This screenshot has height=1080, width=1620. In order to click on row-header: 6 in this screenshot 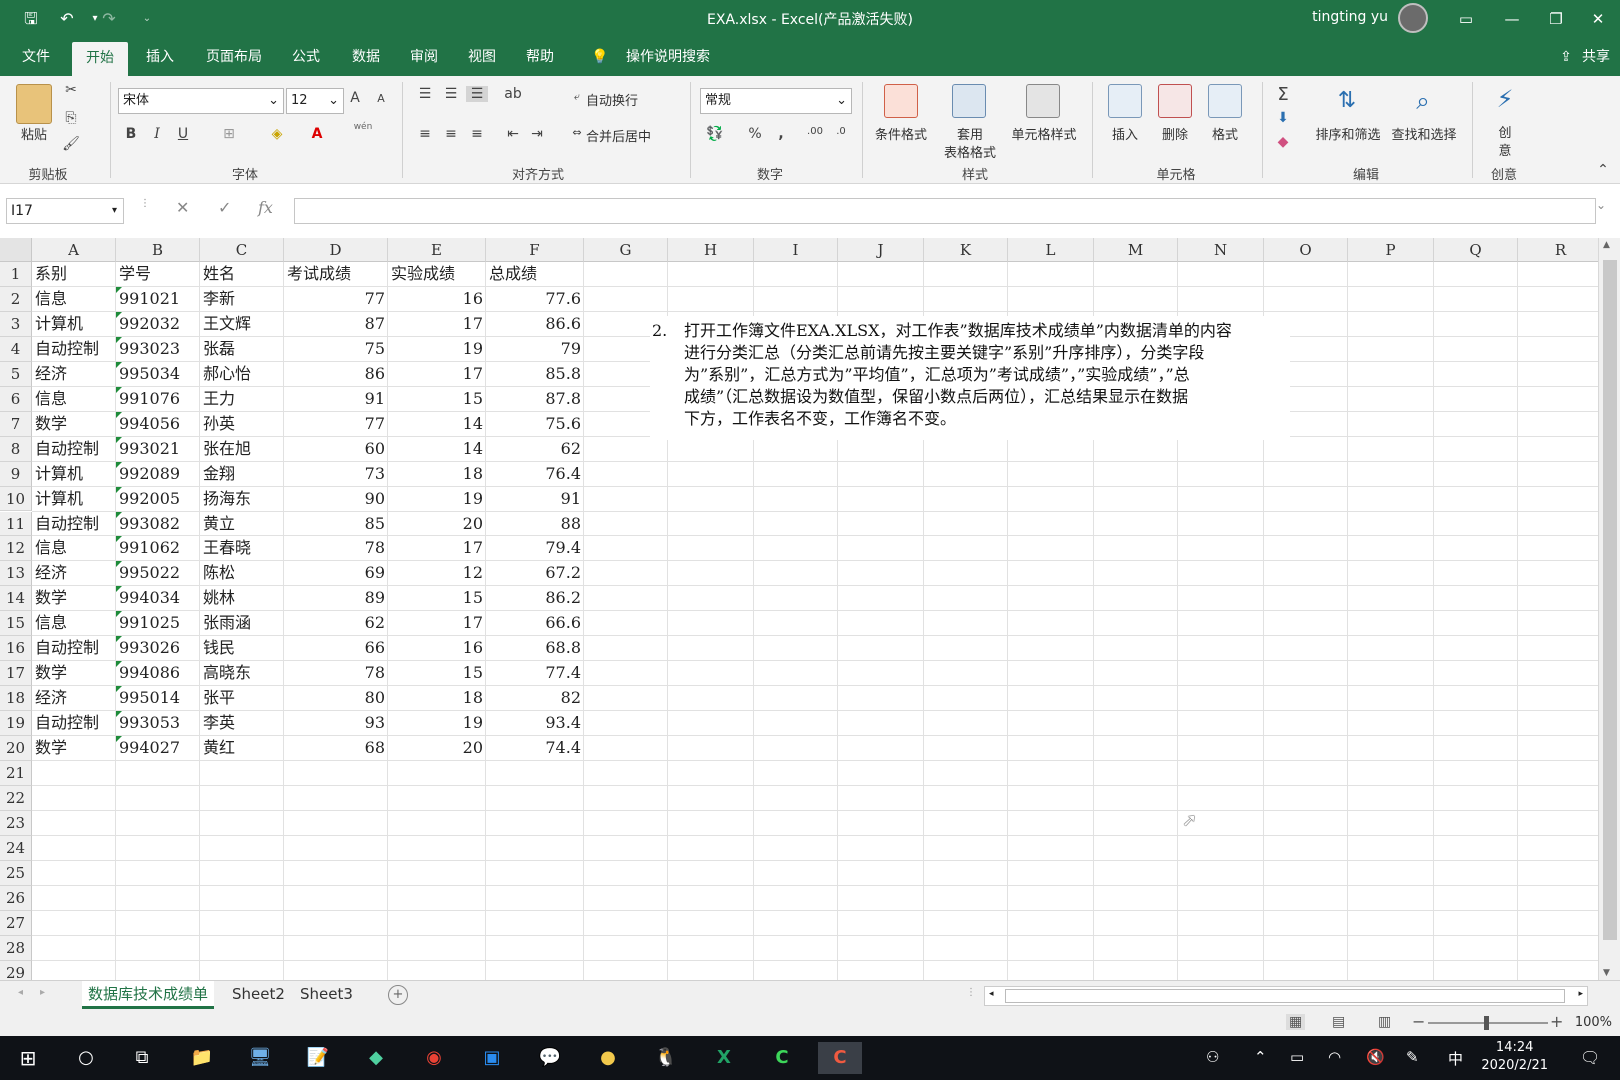, I will do `click(16, 399)`.